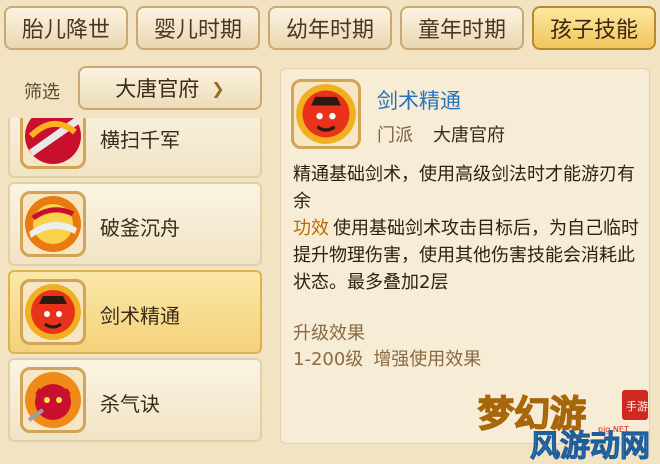  I want to click on red-demon-icon, so click(53, 400).